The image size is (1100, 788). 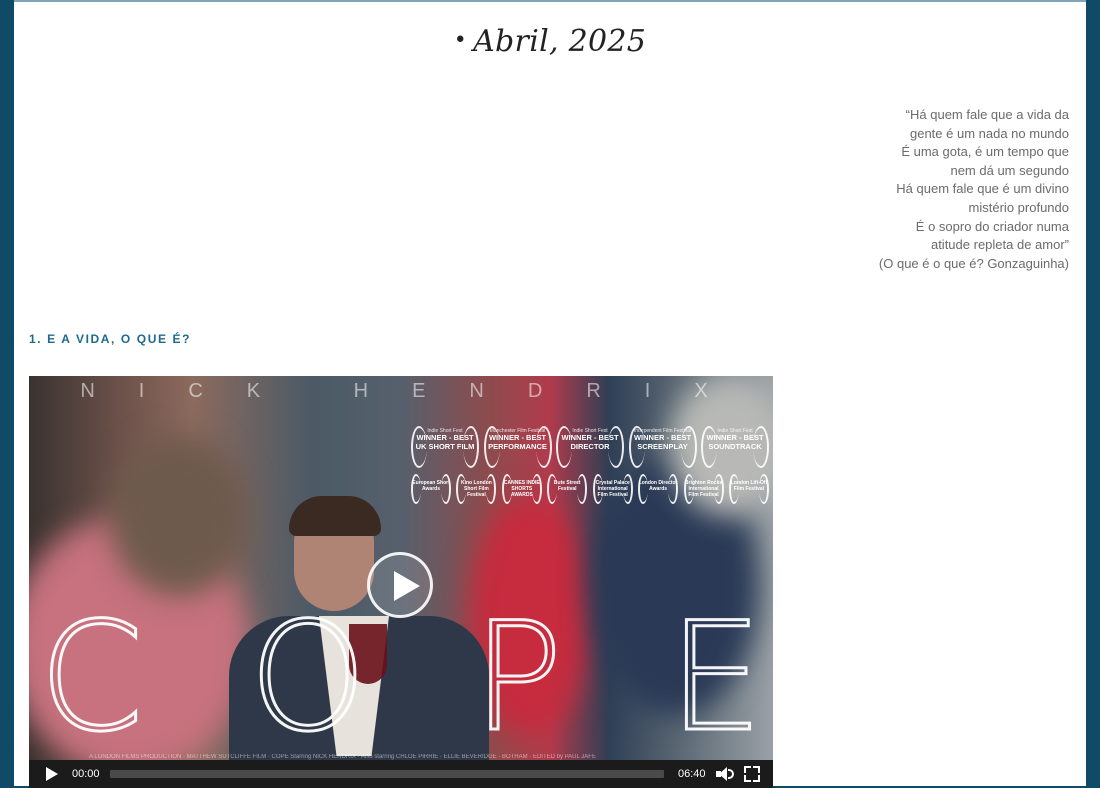 I want to click on section-heading: 1. E A VIDA, O QUE É?, so click(x=110, y=339).